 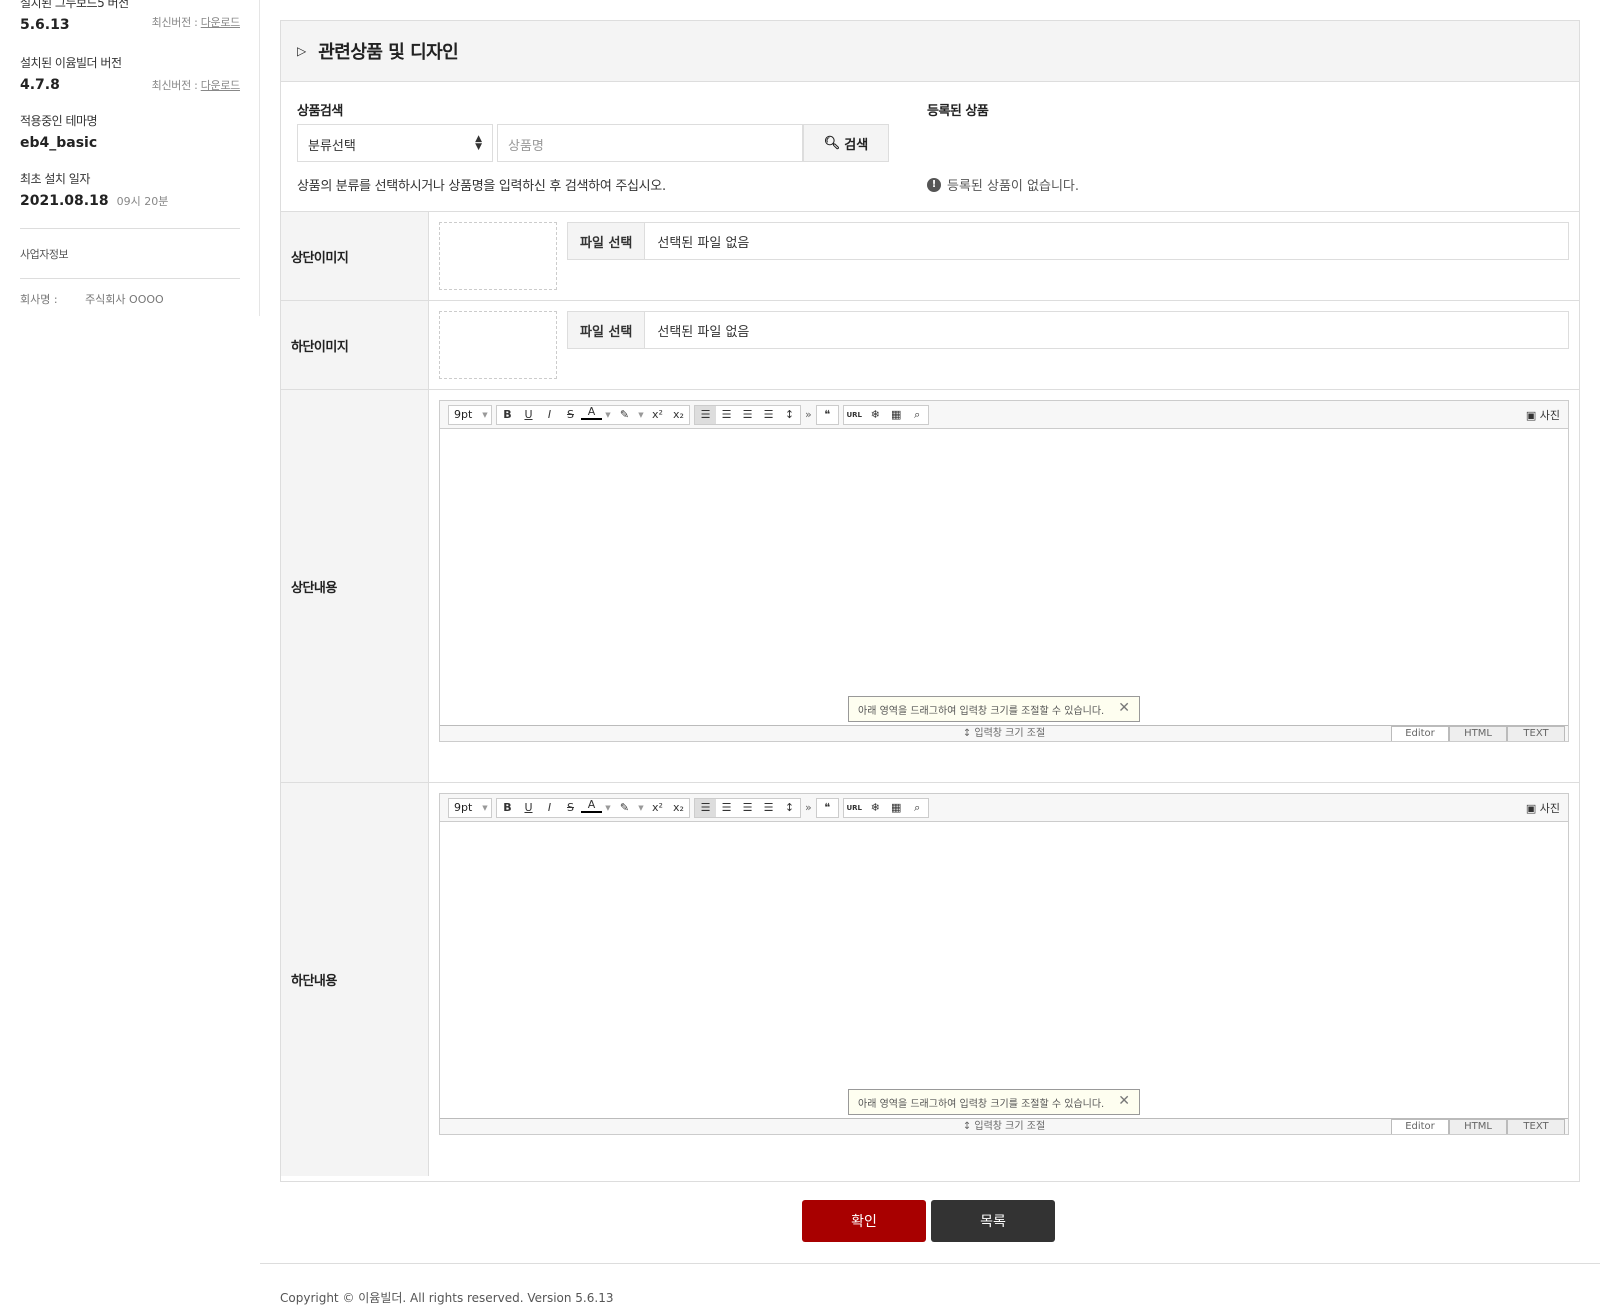 What do you see at coordinates (1531, 808) in the screenshot?
I see `camera-icon: ▣` at bounding box center [1531, 808].